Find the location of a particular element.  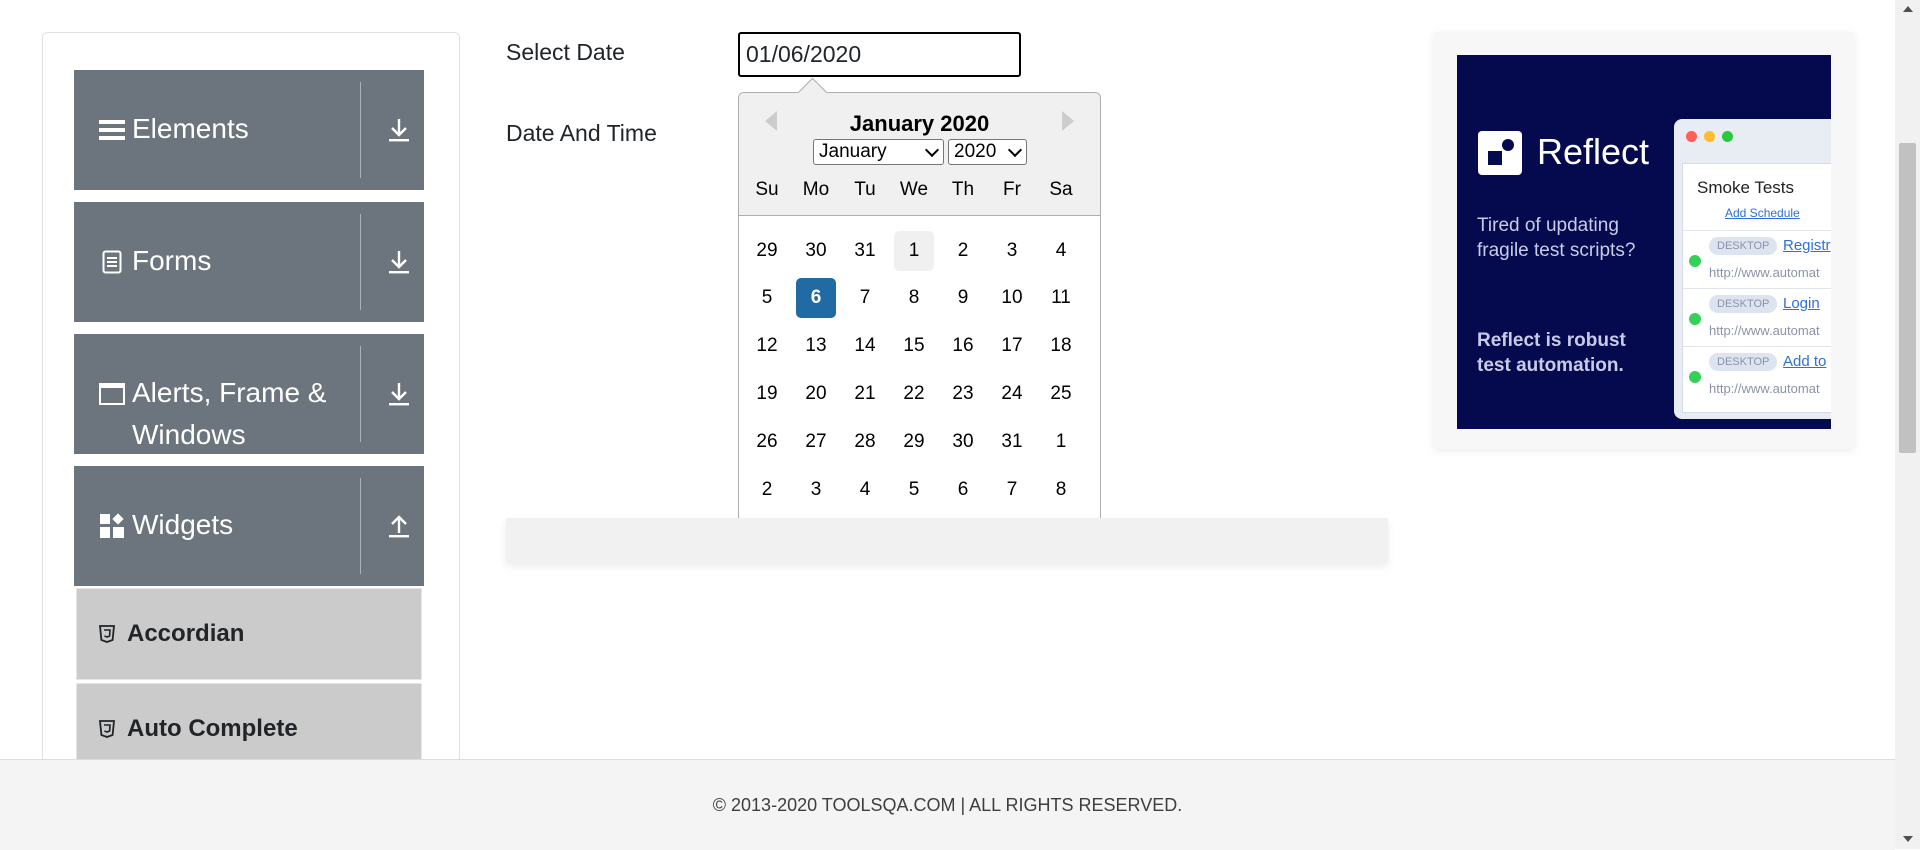

document-icon is located at coordinates (112, 262).